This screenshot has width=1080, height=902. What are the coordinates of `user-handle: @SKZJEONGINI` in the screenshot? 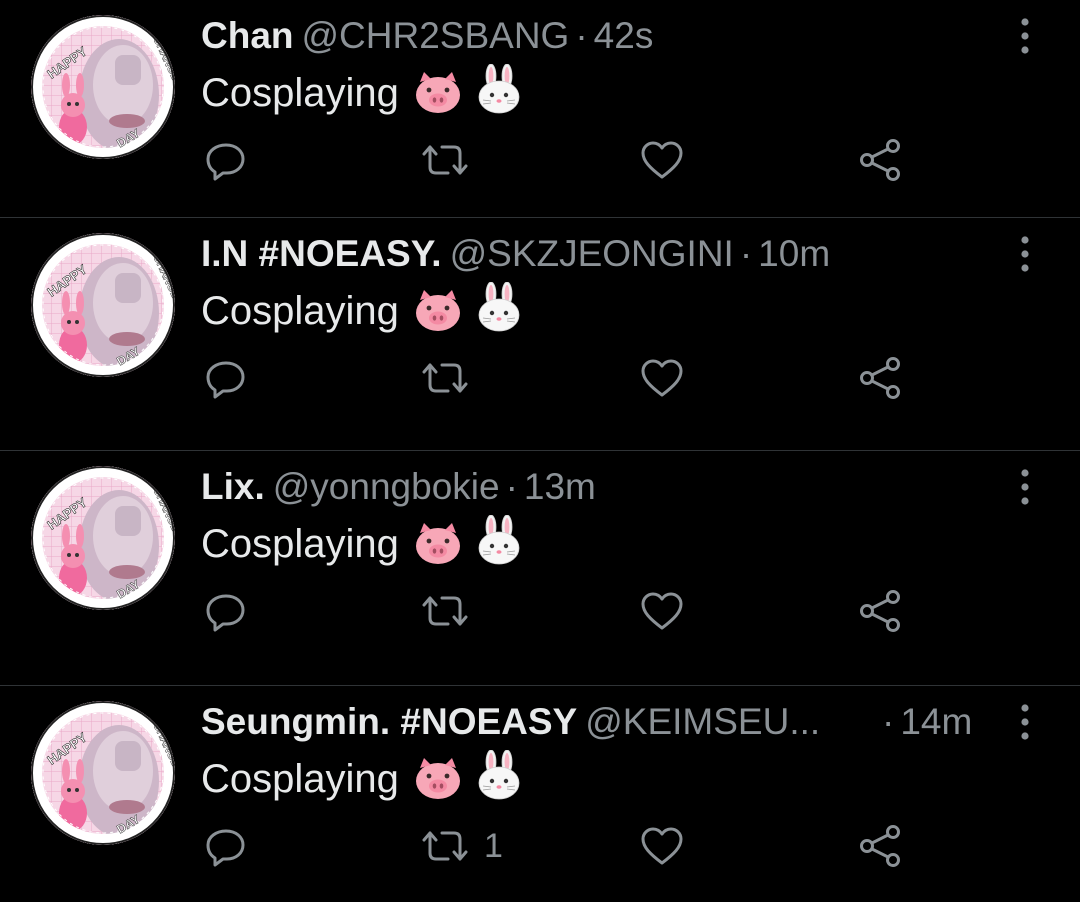 It's located at (592, 253).